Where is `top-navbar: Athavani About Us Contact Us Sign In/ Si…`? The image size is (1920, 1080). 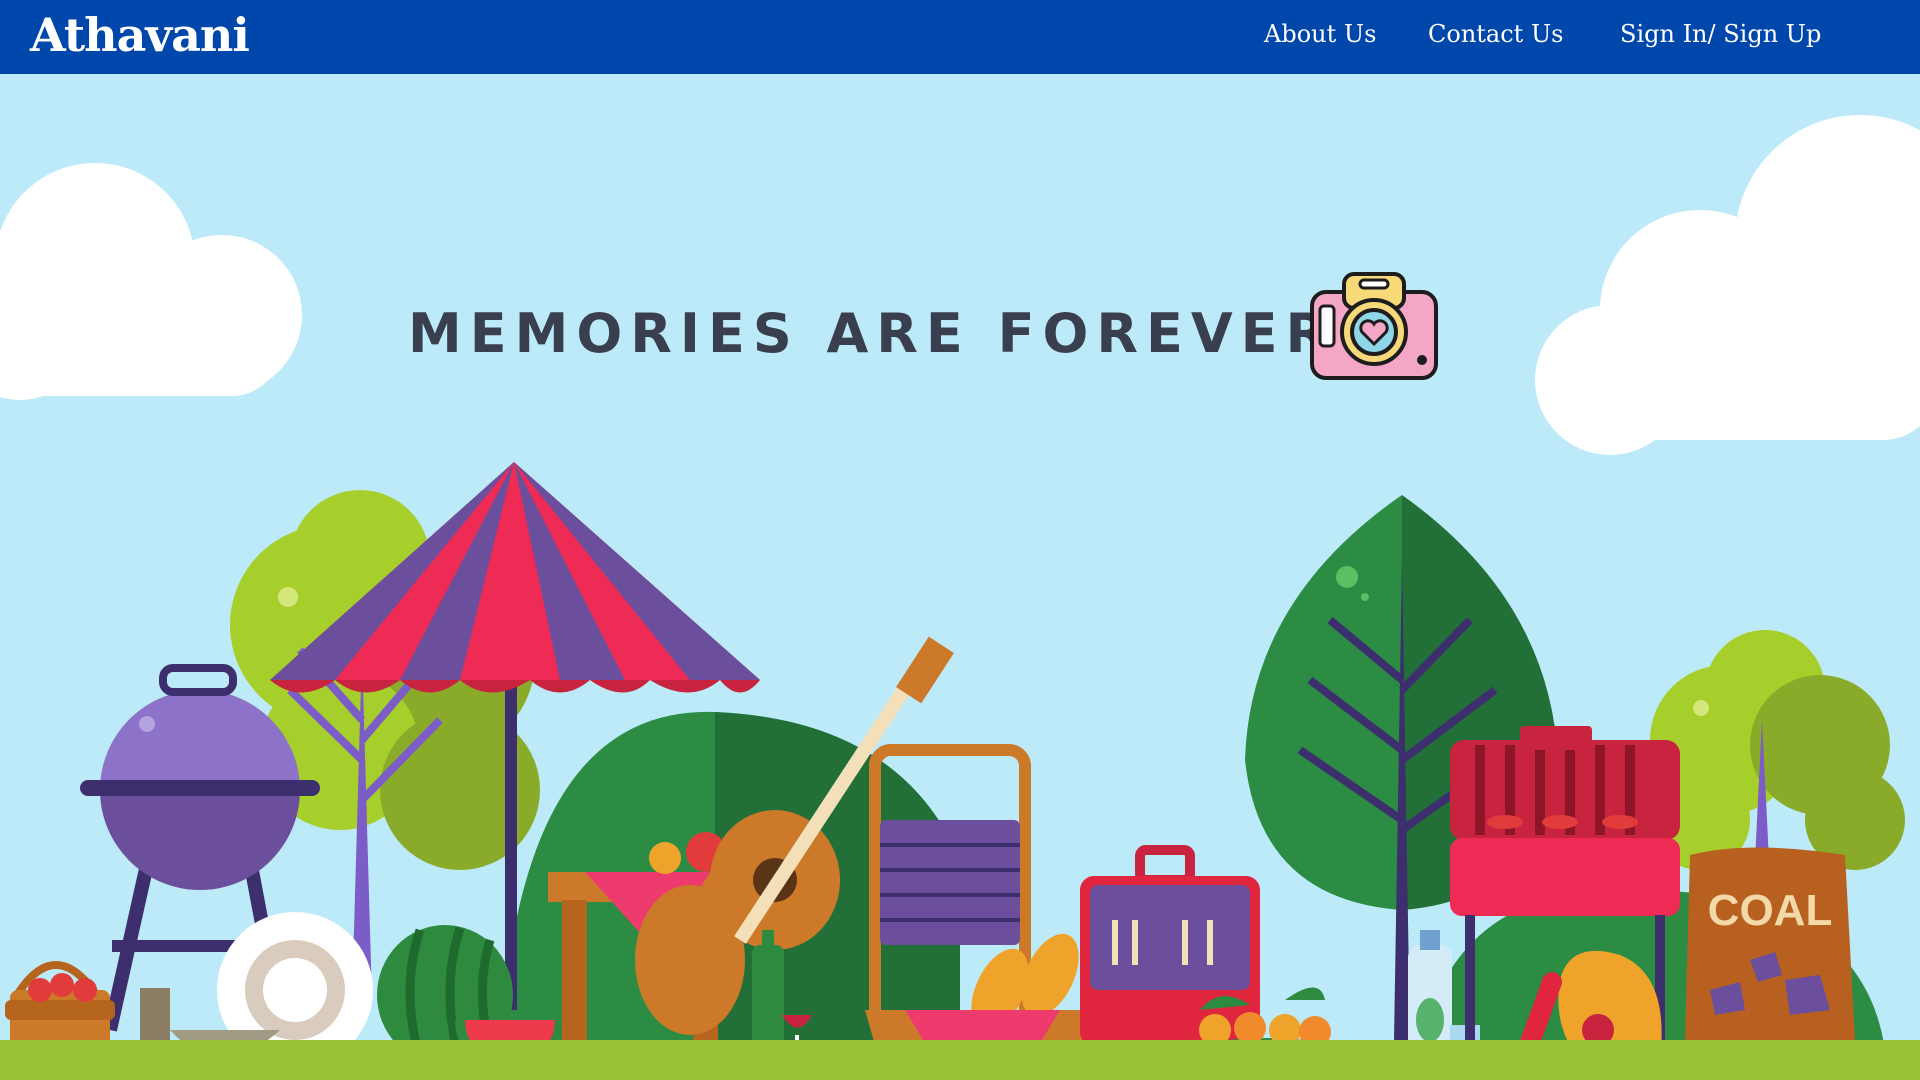 top-navbar: Athavani About Us Contact Us Sign In/ Si… is located at coordinates (960, 37).